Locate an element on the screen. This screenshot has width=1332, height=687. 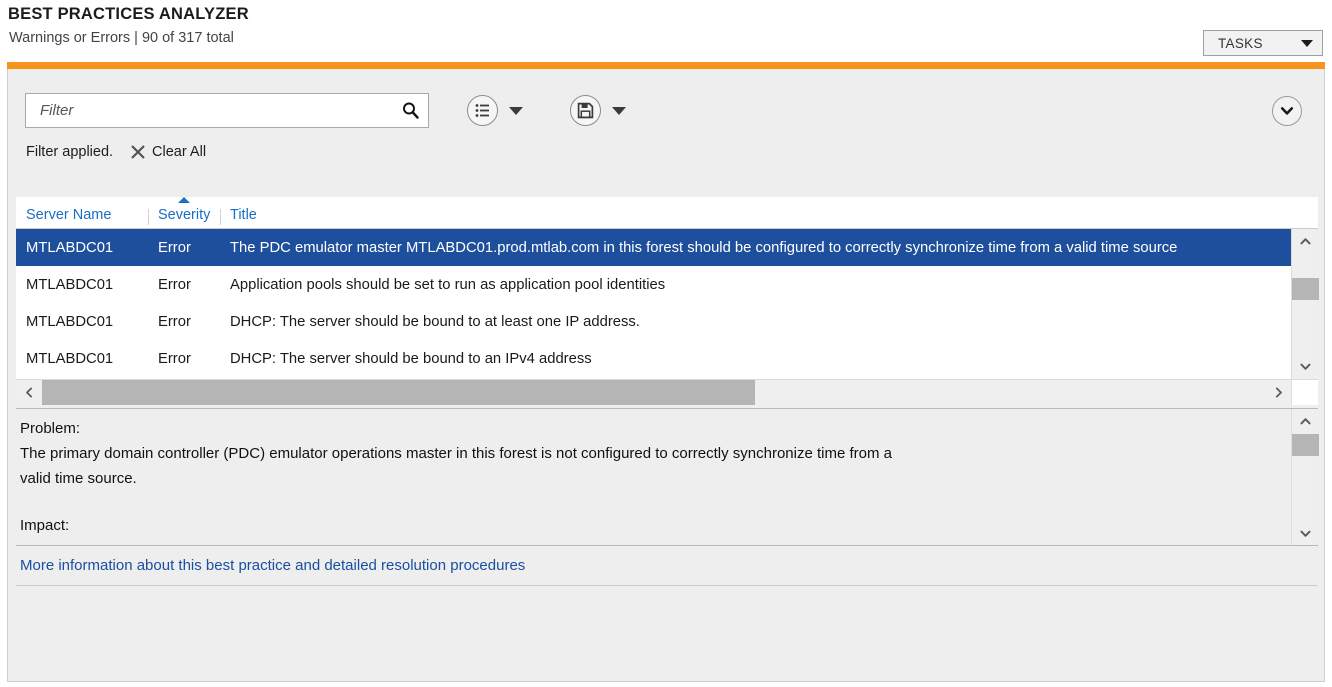
view-options-group is located at coordinates (495, 110).